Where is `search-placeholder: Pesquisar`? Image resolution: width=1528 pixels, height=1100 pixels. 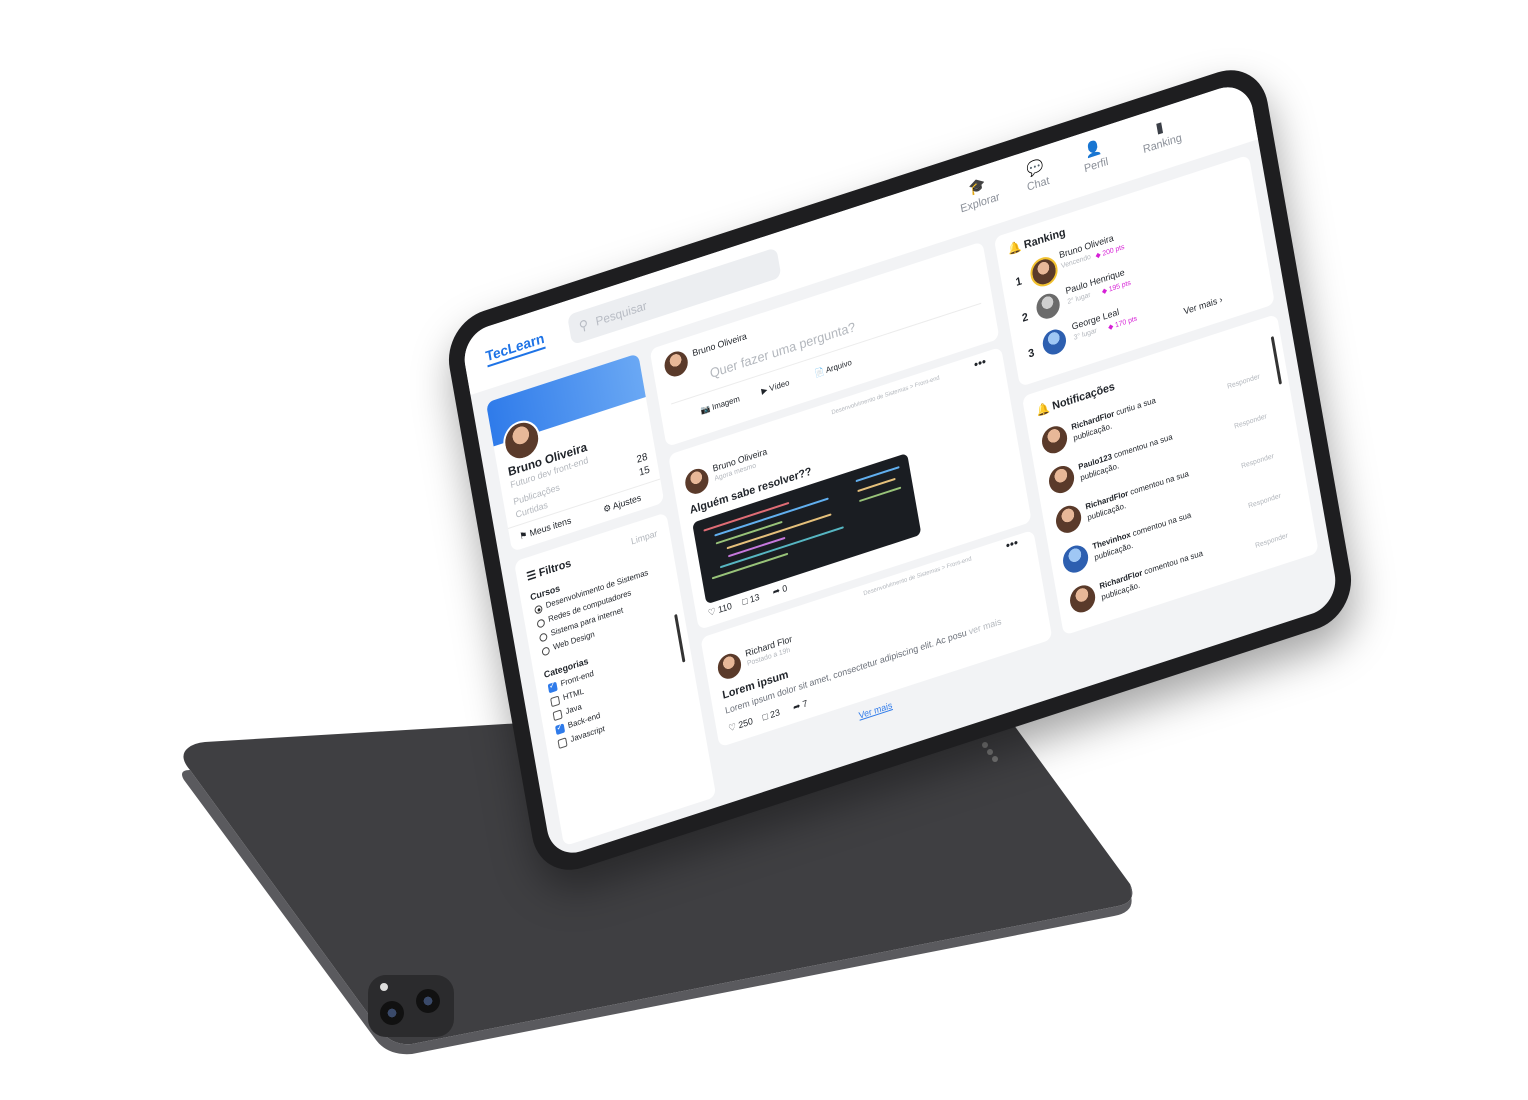 search-placeholder: Pesquisar is located at coordinates (621, 313).